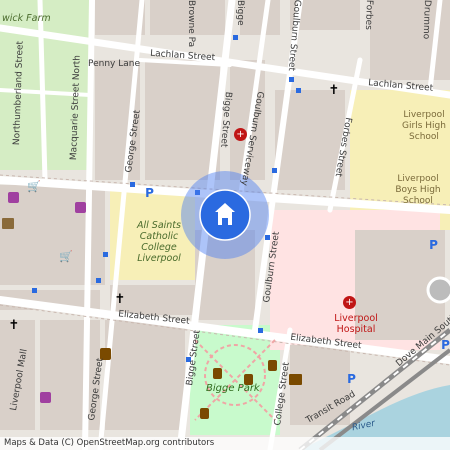 The image size is (450, 450). Describe the element at coordinates (191, 24) in the screenshot. I see `street-label: Browne Pa` at that location.